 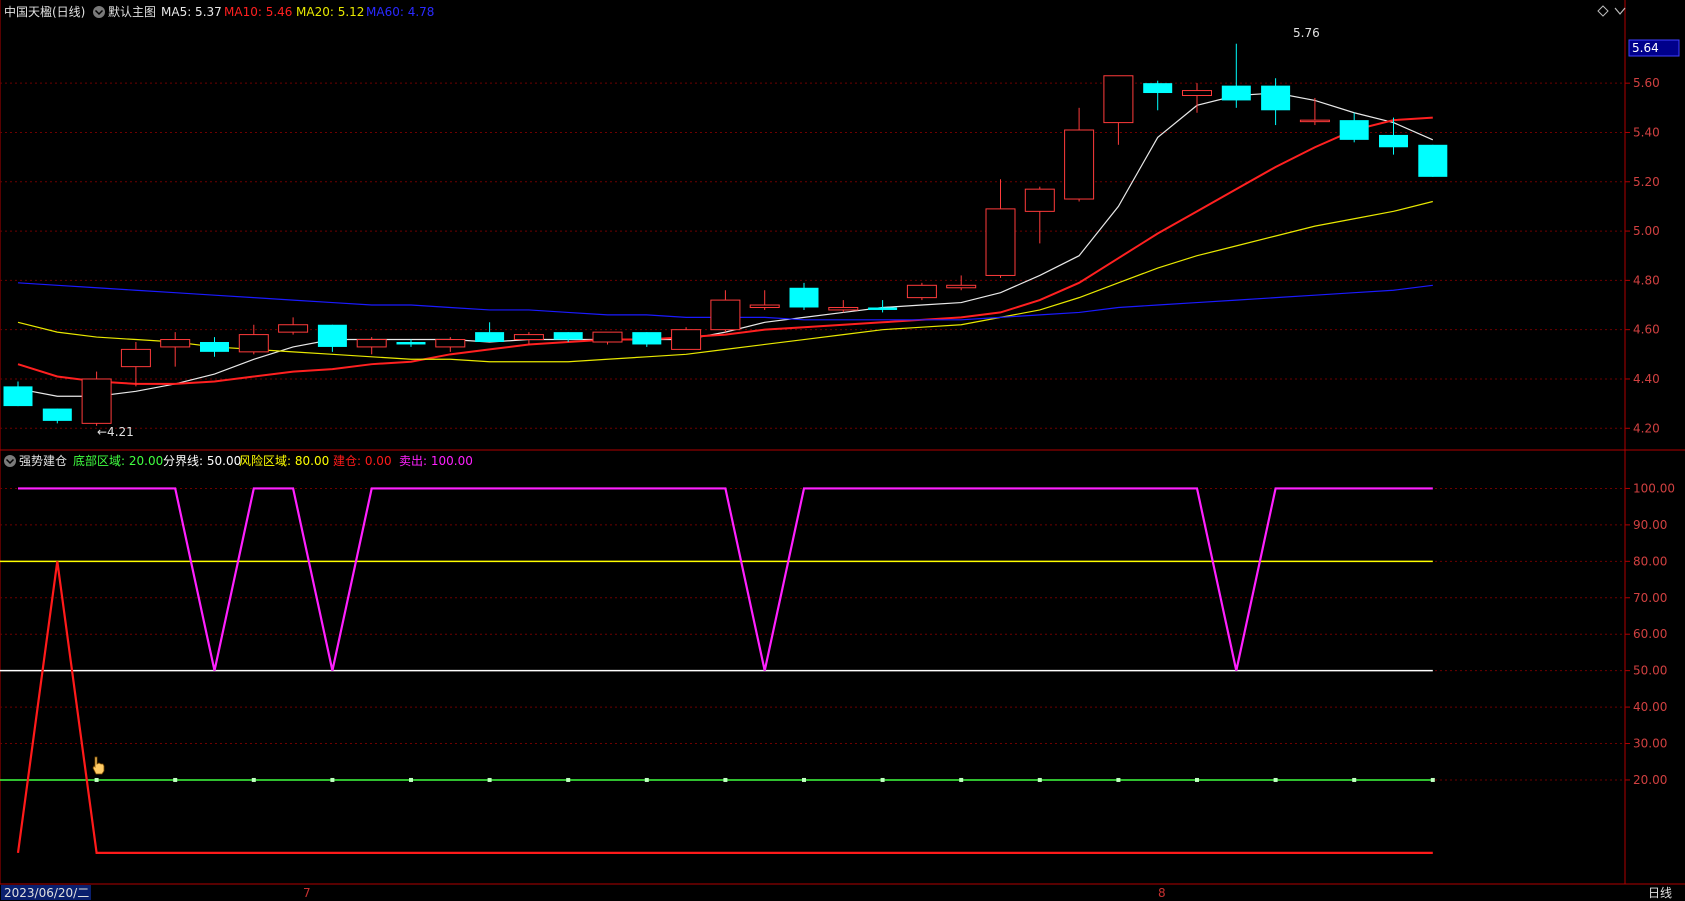 I want to click on sell-legend: 卖出: 100.00, so click(x=436, y=461).